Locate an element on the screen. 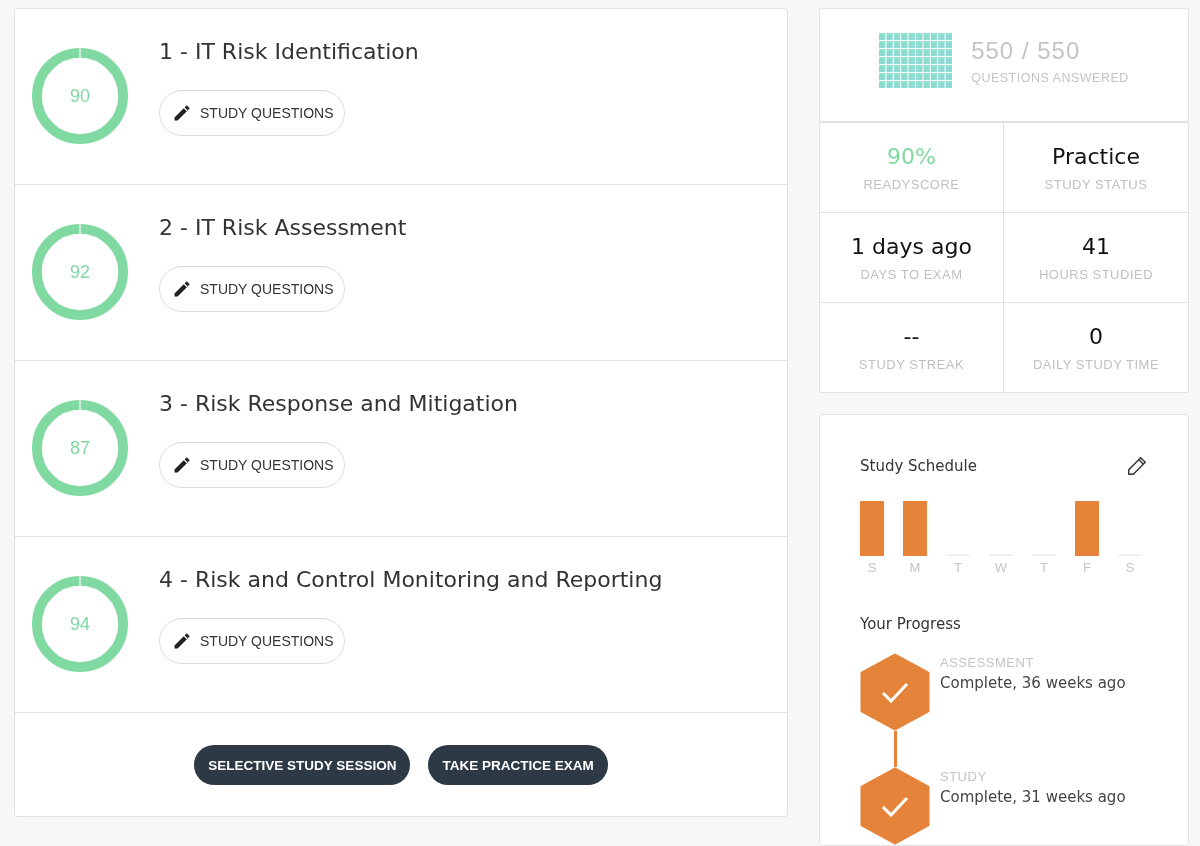 The height and width of the screenshot is (846, 1200). question-grid-icon is located at coordinates (916, 61).